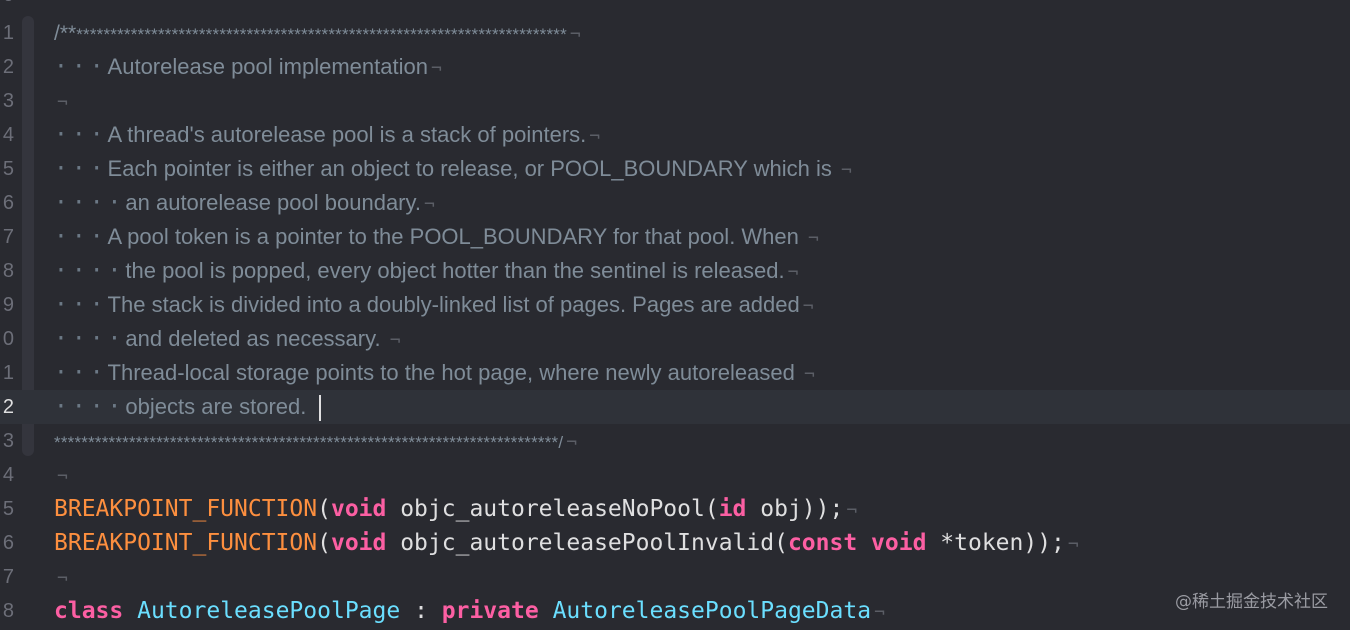 Image resolution: width=1350 pixels, height=630 pixels. Describe the element at coordinates (732, 509) in the screenshot. I see `keyword-token: id` at that location.